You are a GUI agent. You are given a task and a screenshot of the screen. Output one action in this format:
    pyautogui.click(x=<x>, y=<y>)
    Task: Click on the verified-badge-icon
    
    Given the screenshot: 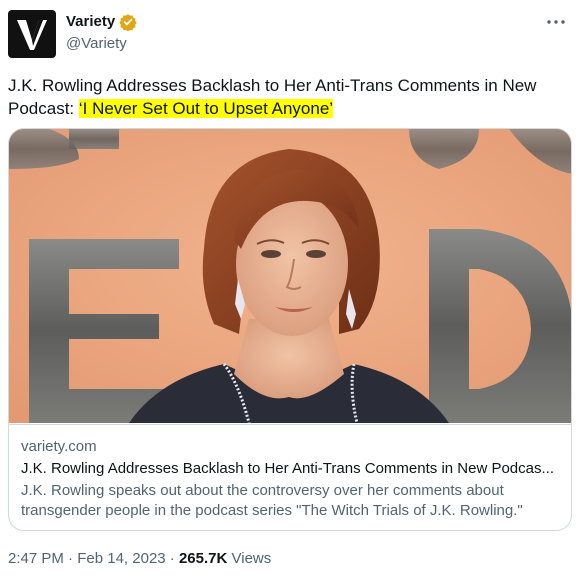 What is the action you would take?
    pyautogui.click(x=128, y=22)
    